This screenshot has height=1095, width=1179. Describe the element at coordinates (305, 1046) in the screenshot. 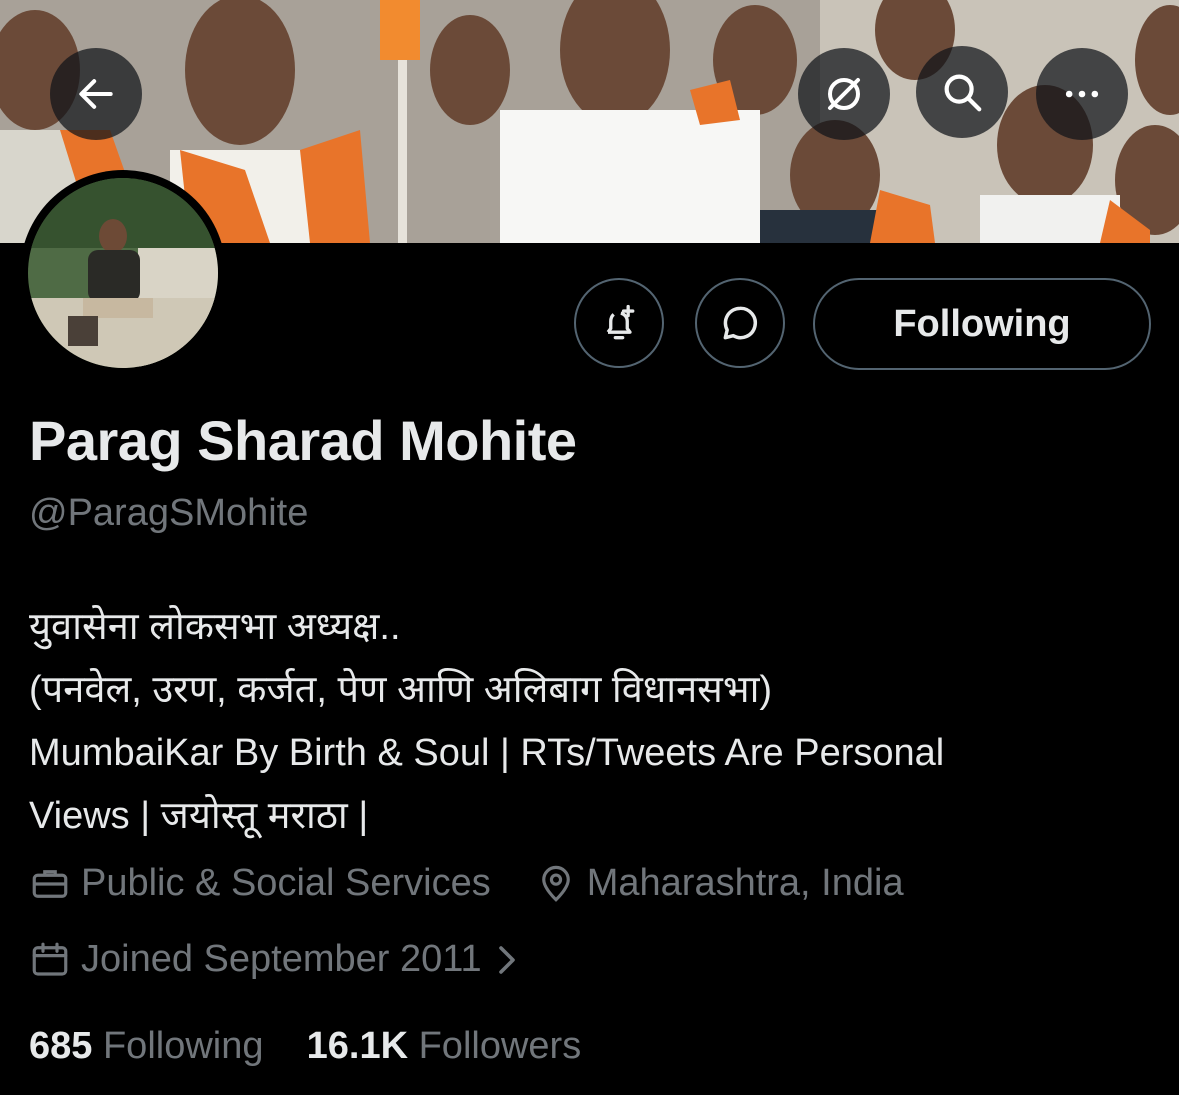

I see `follow-stats: 685 Following 16.1K Followers` at that location.